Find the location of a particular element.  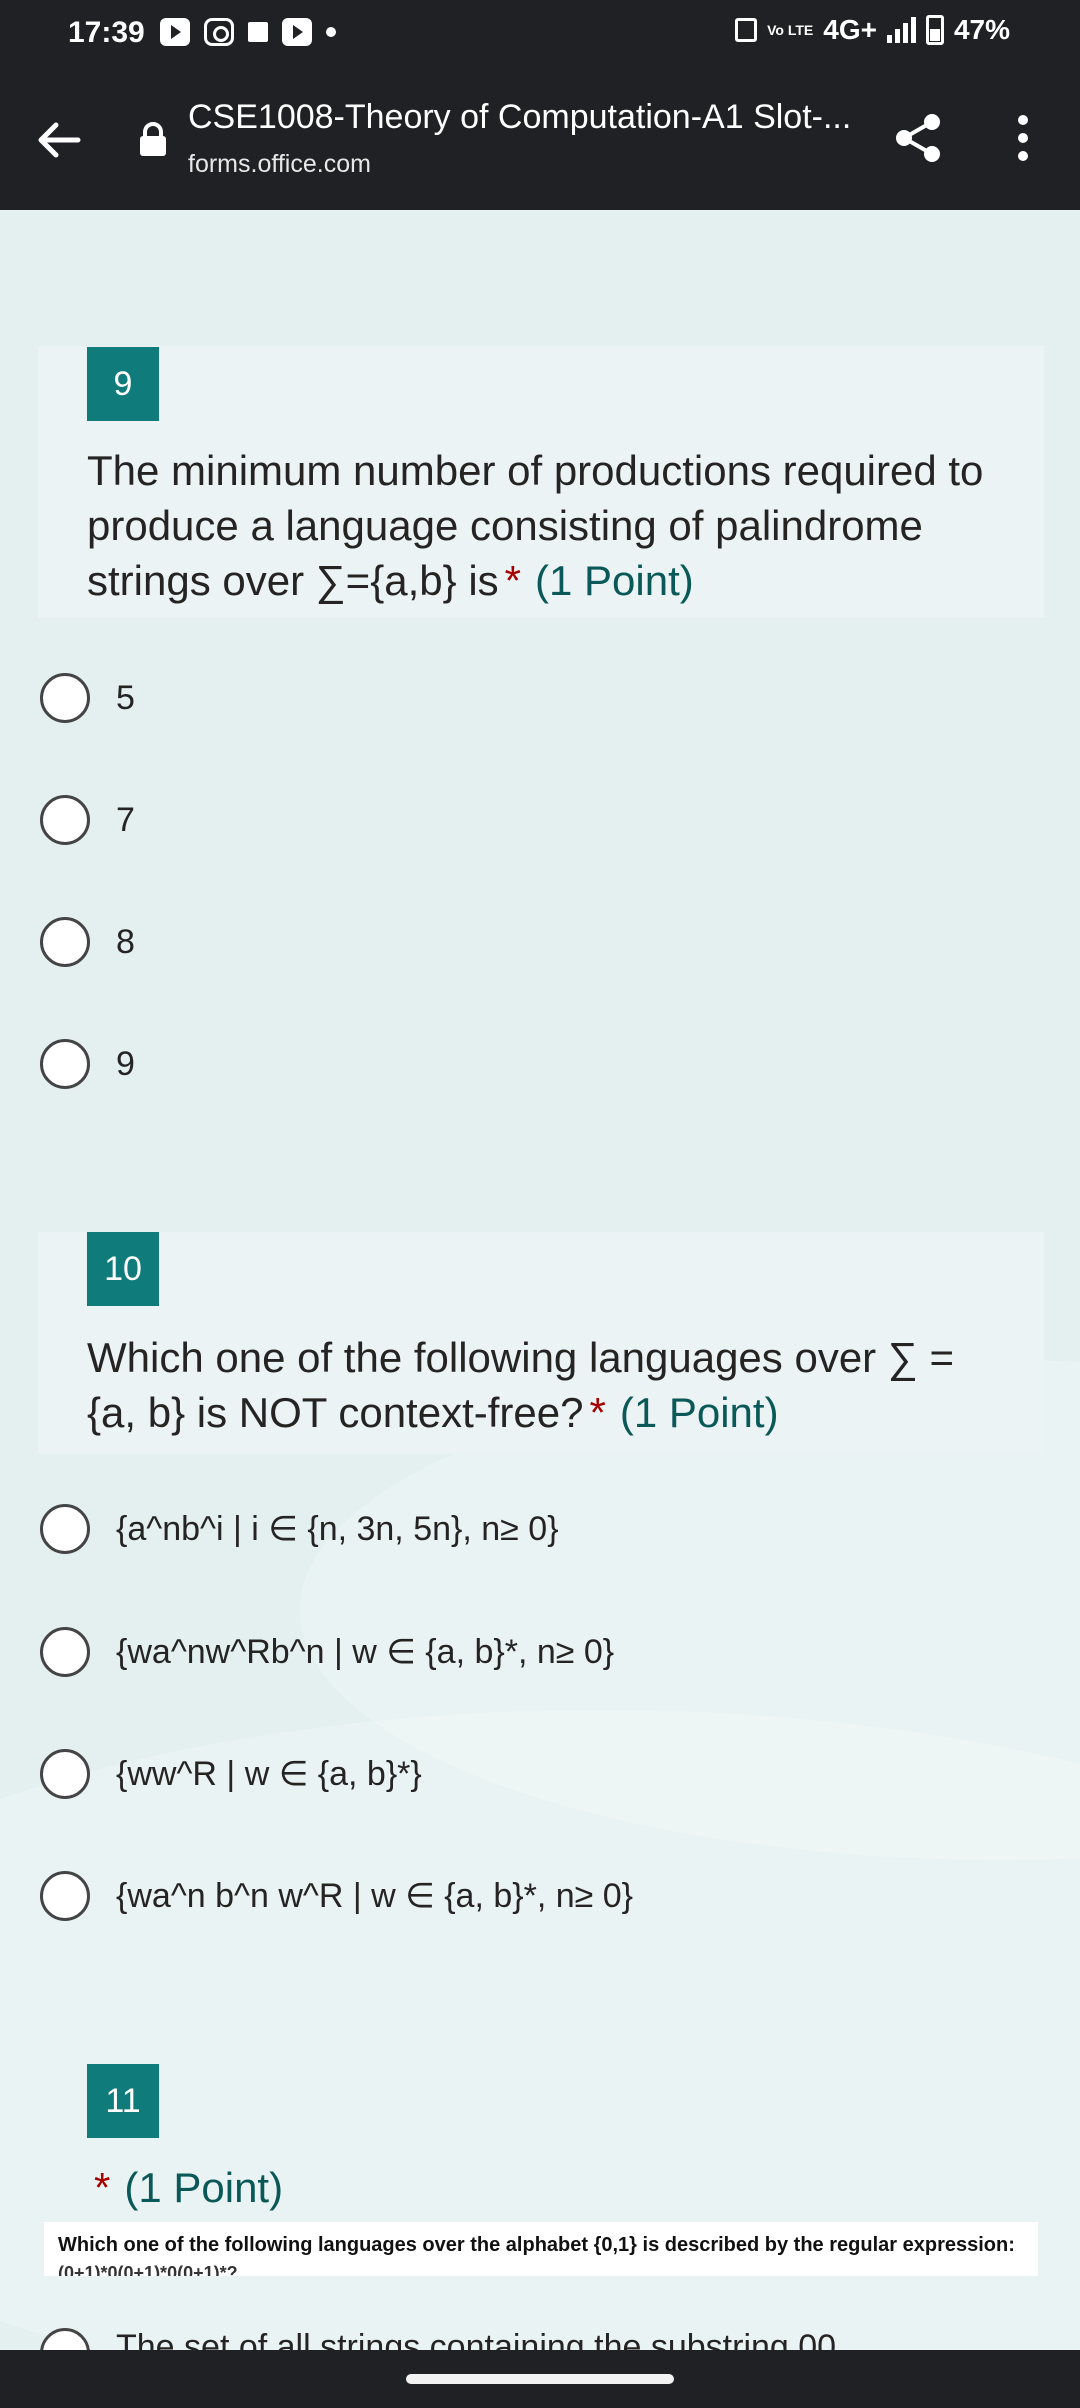

system-status: Vo LTE 4G+ 47% is located at coordinates (872, 30).